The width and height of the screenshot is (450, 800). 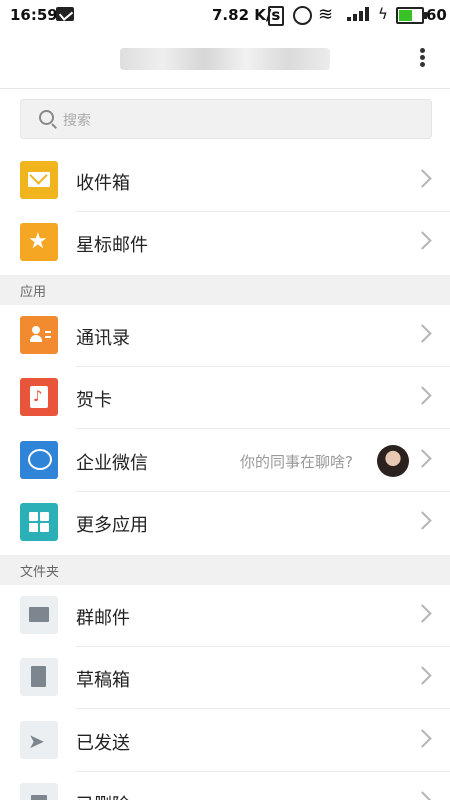 What do you see at coordinates (225, 616) in the screenshot?
I see `list-item-group-mail: 群邮件` at bounding box center [225, 616].